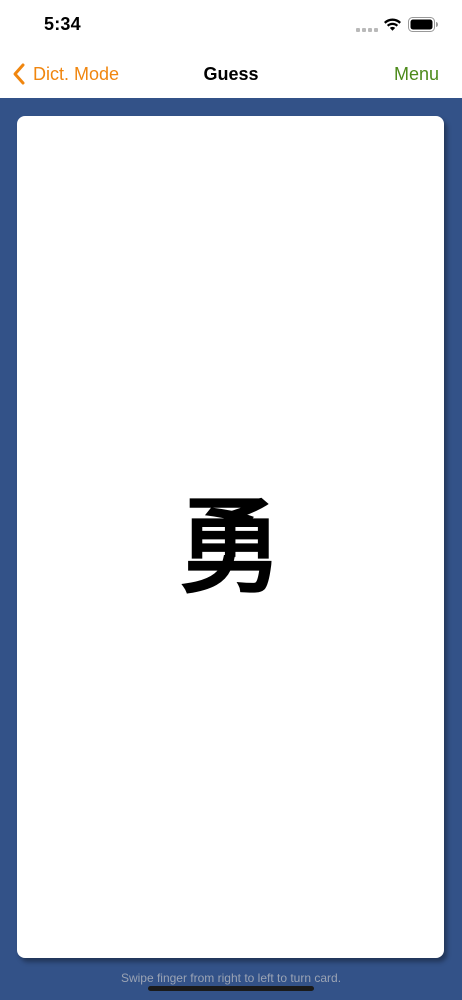 The width and height of the screenshot is (462, 1000). Describe the element at coordinates (367, 30) in the screenshot. I see `signal-icon` at that location.